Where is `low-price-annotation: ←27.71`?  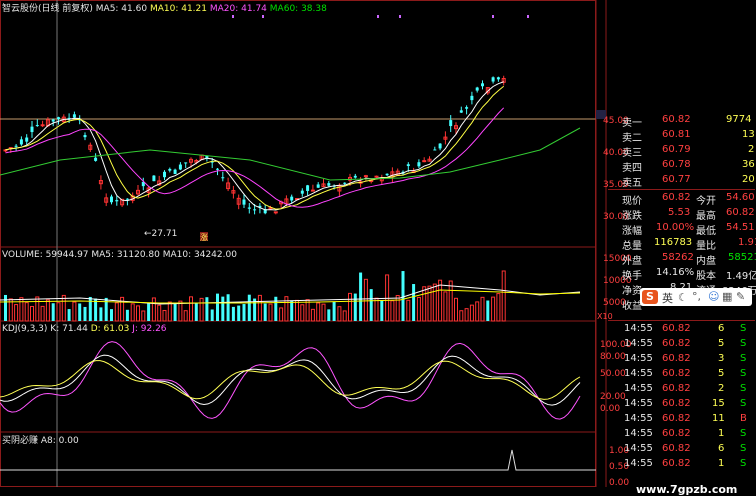
low-price-annotation: ←27.71 is located at coordinates (161, 234).